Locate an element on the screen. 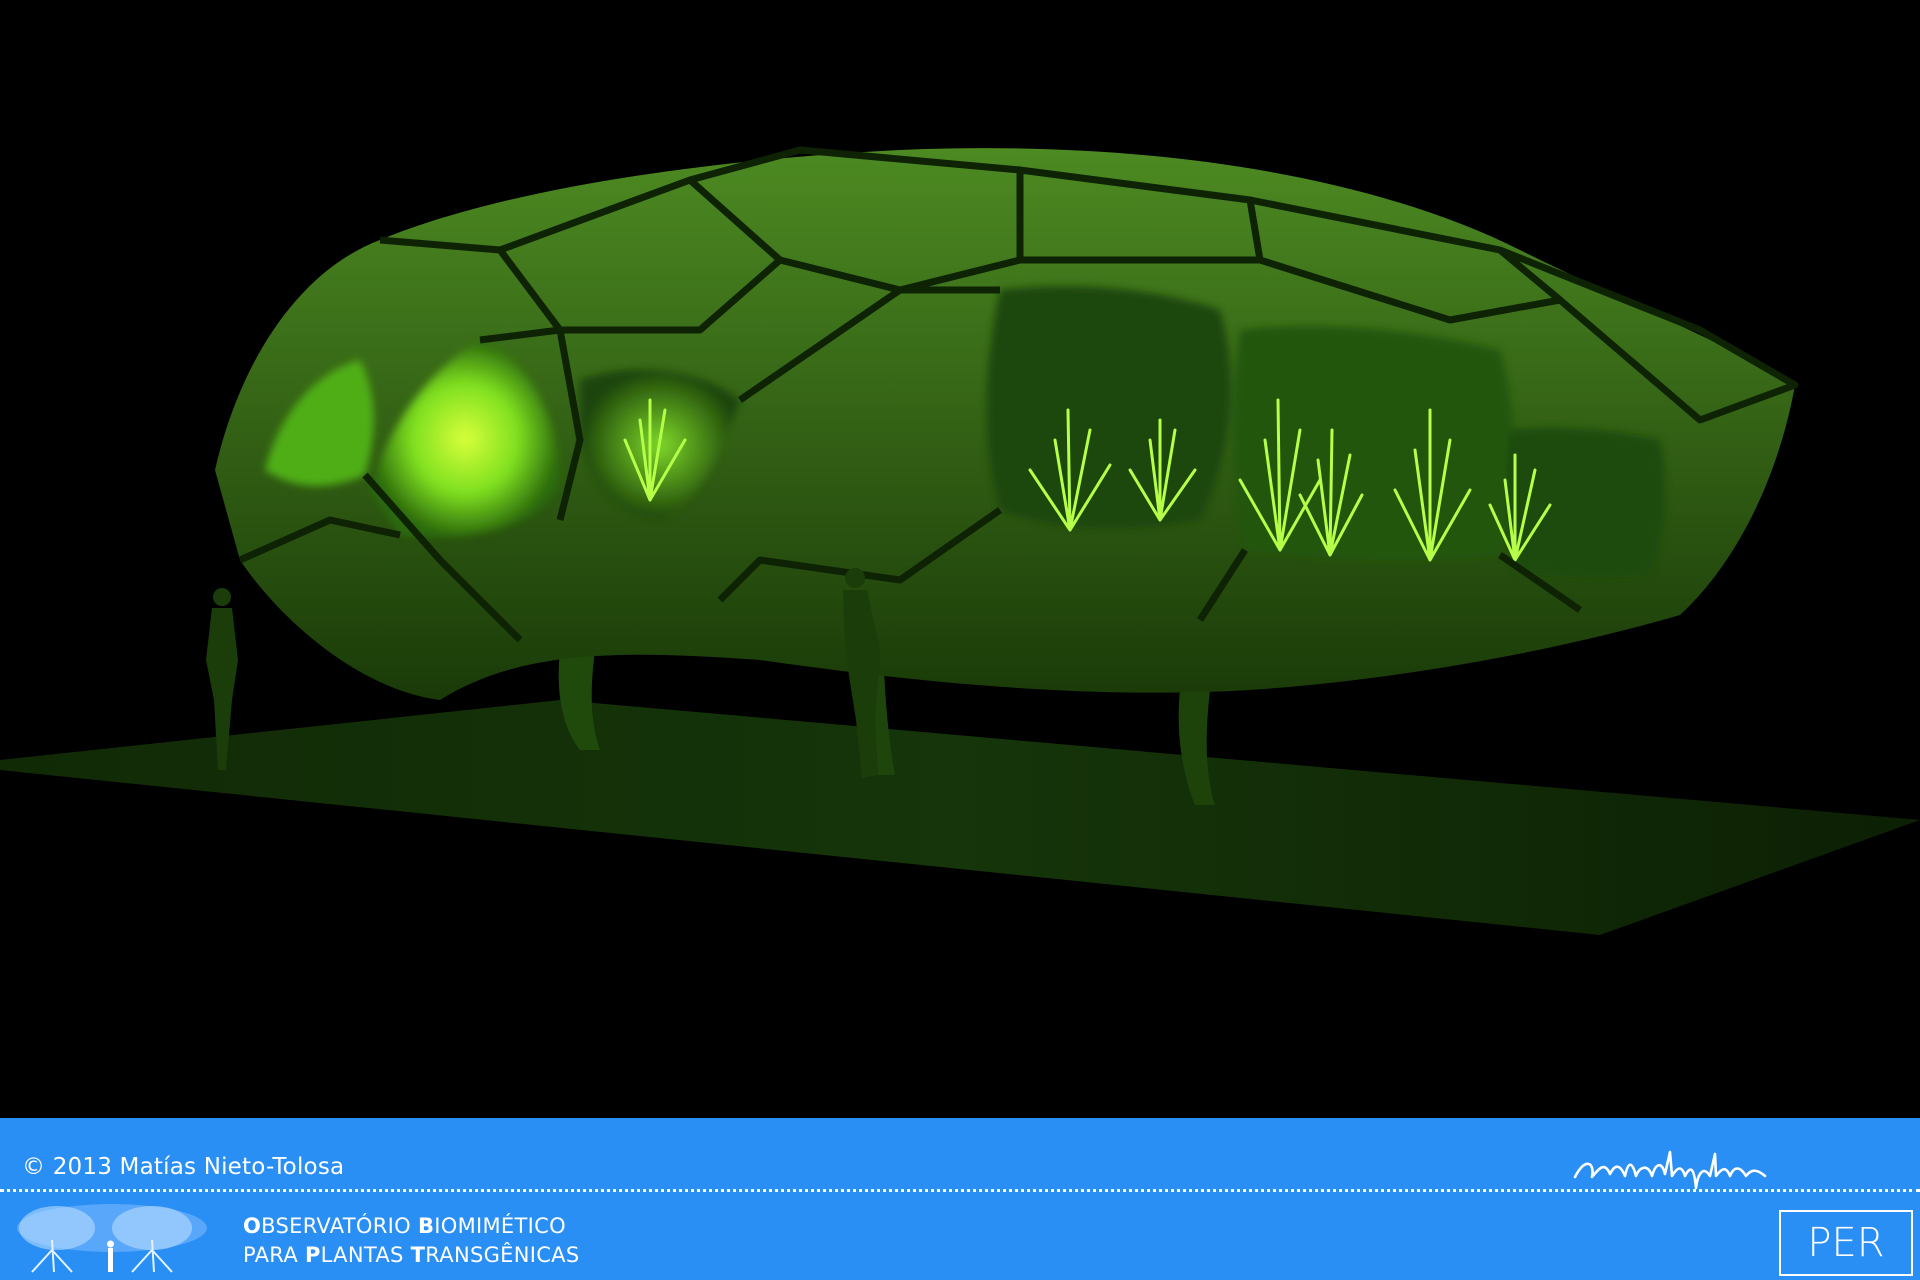 This screenshot has width=1920, height=1280. title-line-1: OBSERVATÓRIO BIOMIMÉTICO is located at coordinates (411, 1226).